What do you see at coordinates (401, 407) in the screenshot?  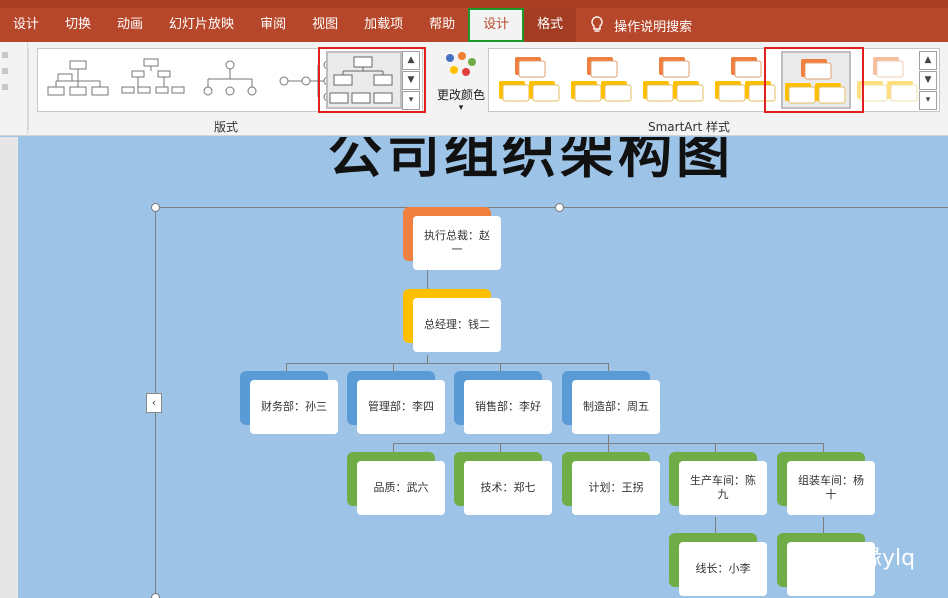 I see `node-label: 管理部：李四` at bounding box center [401, 407].